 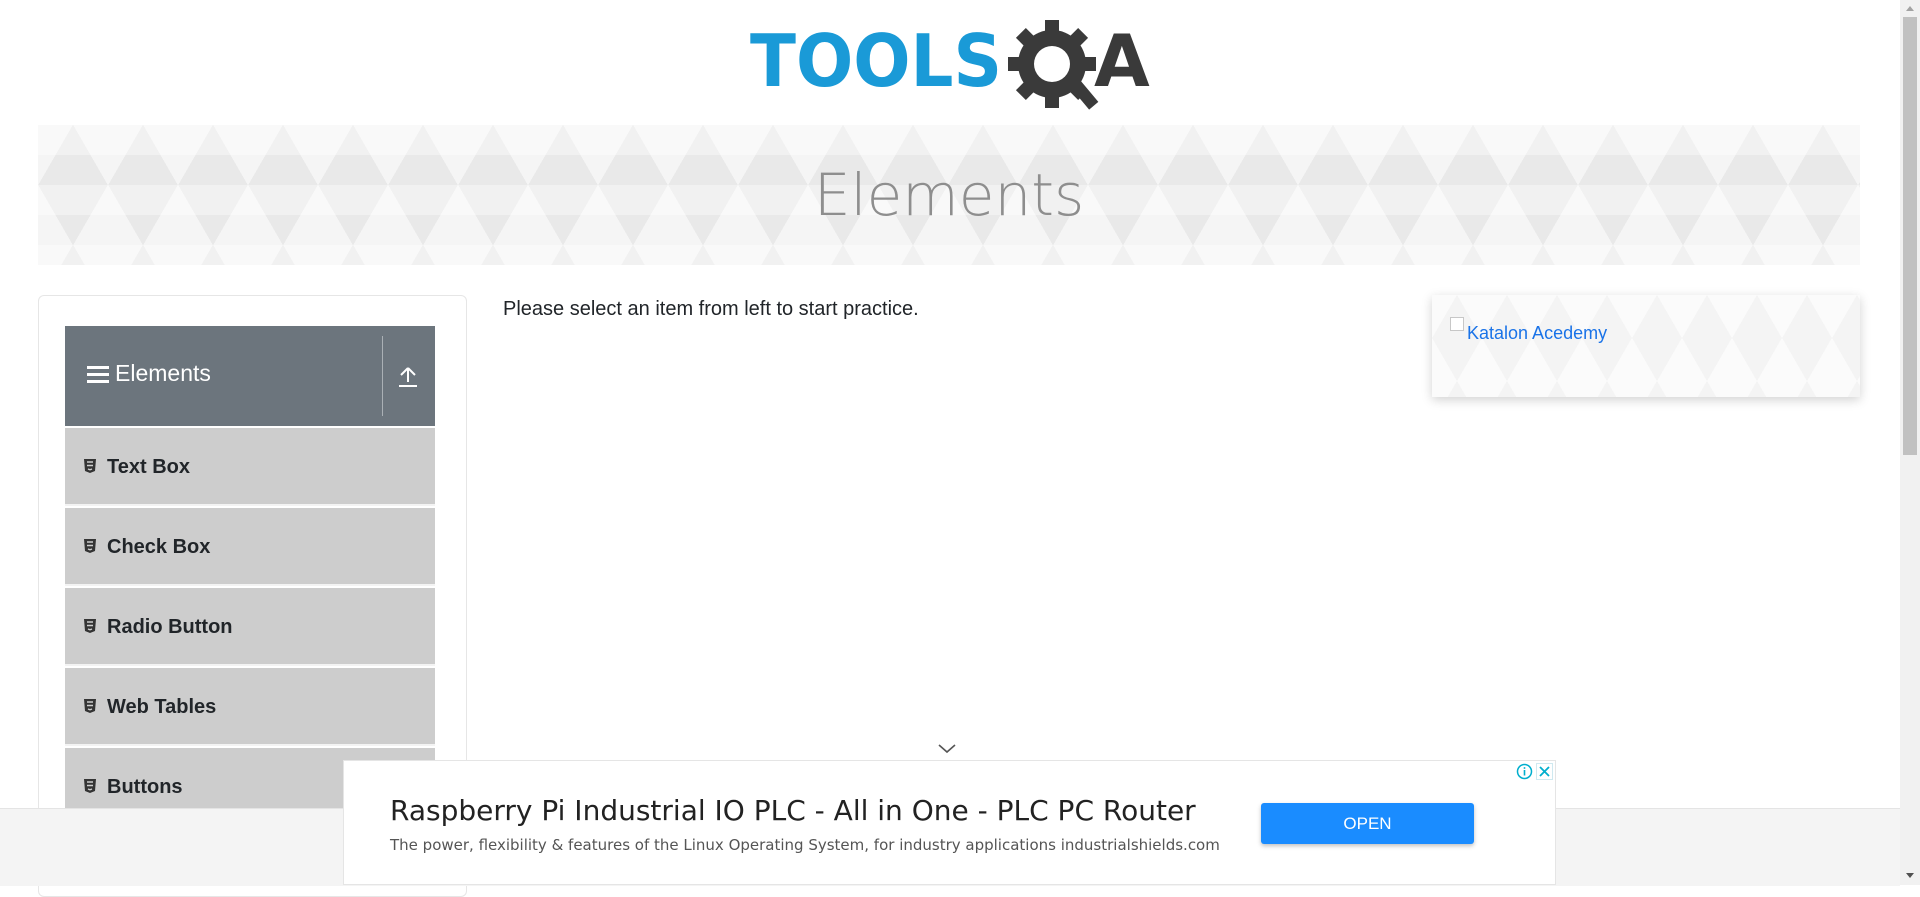 What do you see at coordinates (1457, 324) in the screenshot?
I see `broken-image-icon` at bounding box center [1457, 324].